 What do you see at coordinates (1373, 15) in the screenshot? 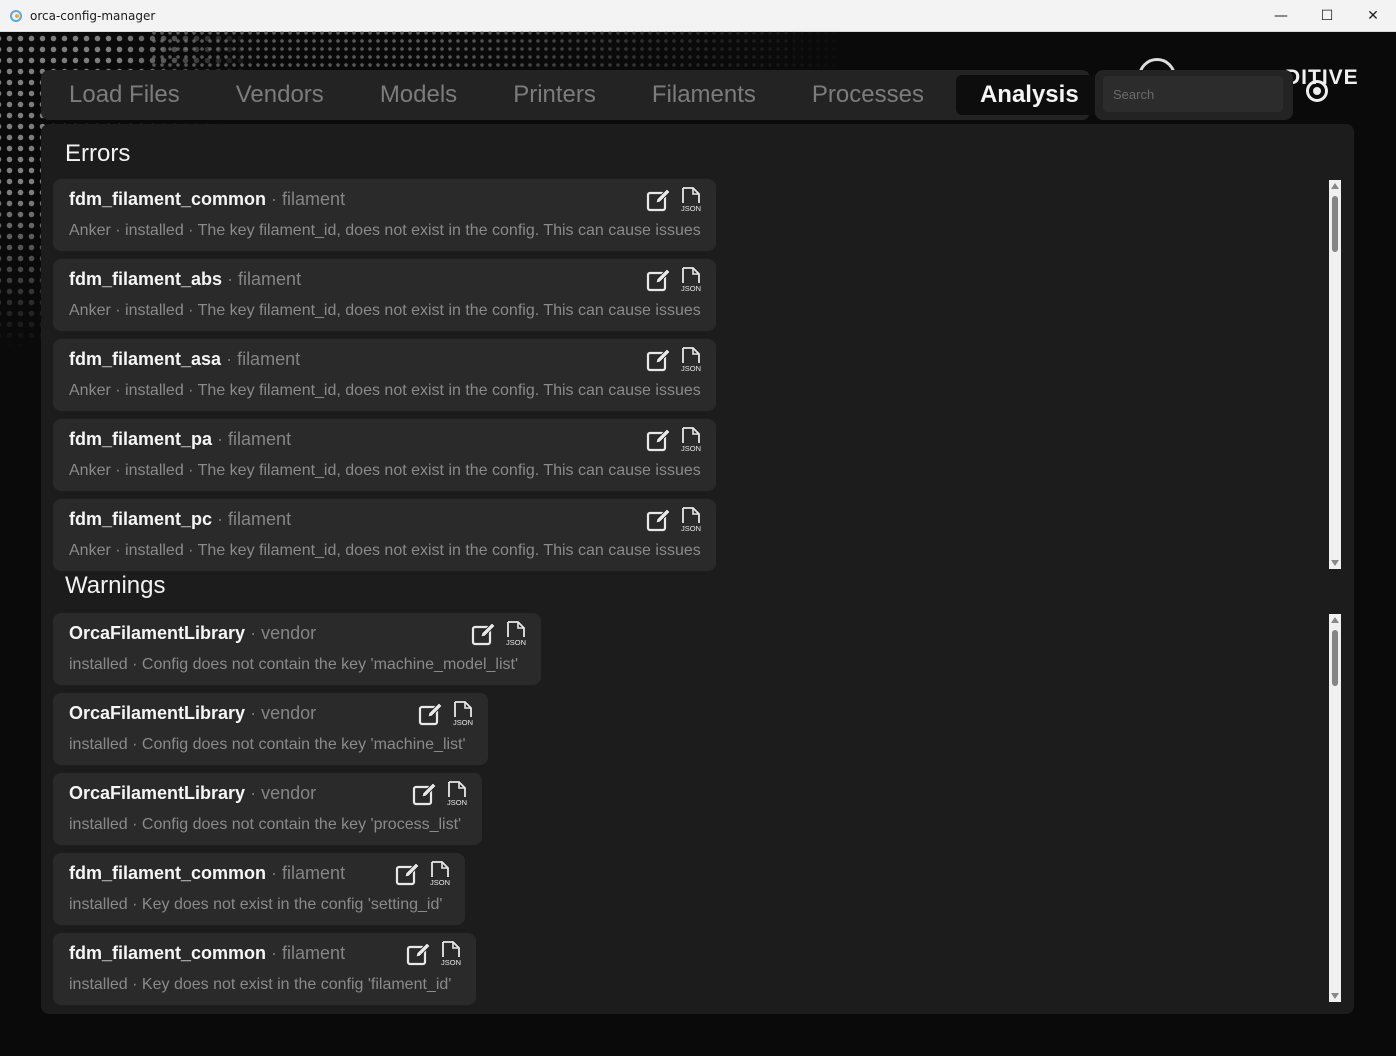
I see `close-icon: ✕` at bounding box center [1373, 15].